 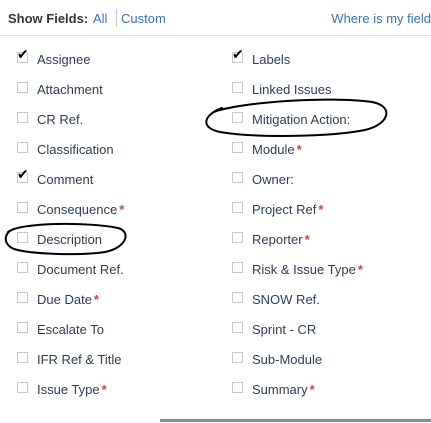 I want to click on field-label: Sub-Module, so click(x=287, y=359).